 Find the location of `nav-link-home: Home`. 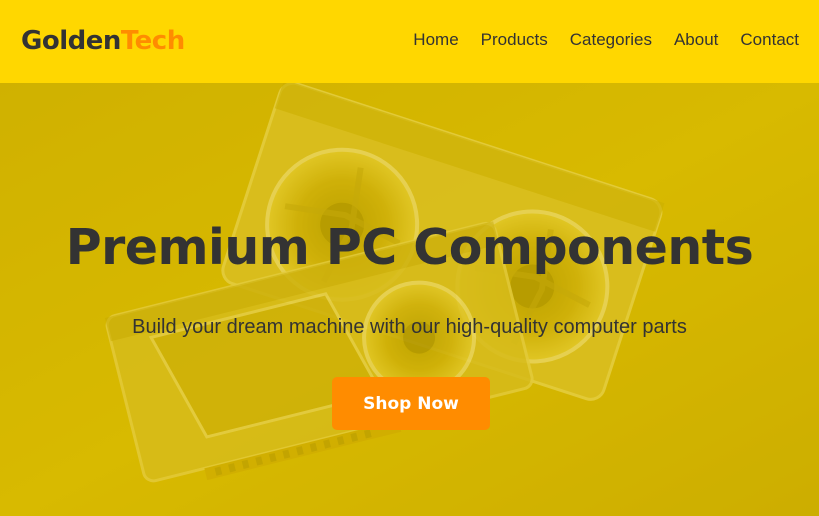

nav-link-home: Home is located at coordinates (435, 40).